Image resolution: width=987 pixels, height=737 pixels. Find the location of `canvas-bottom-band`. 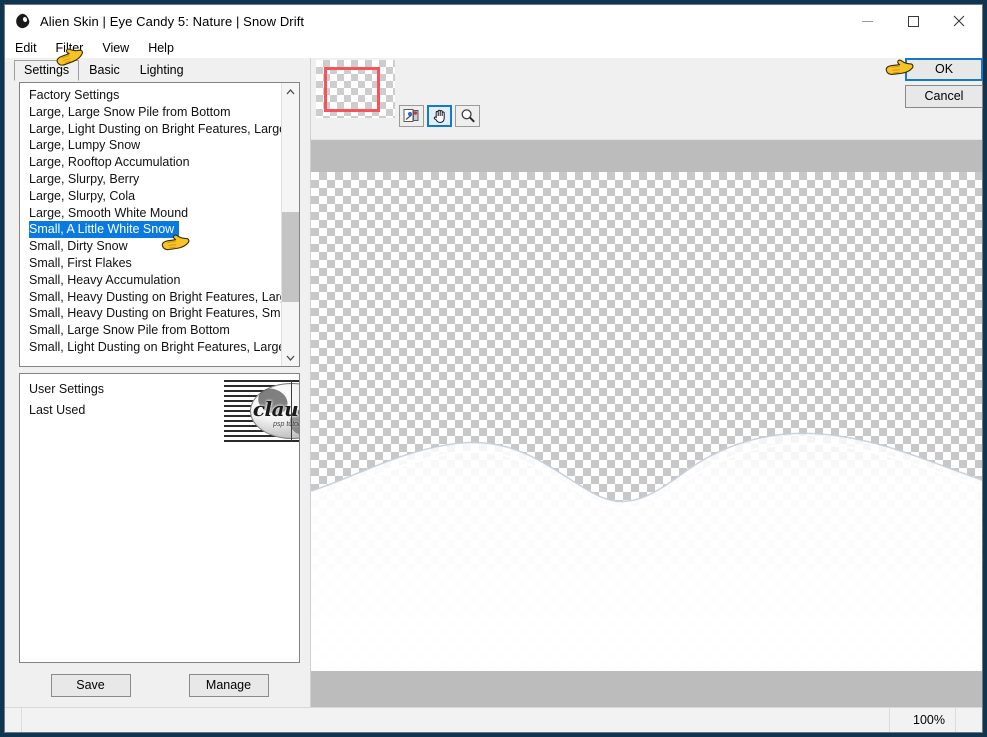

canvas-bottom-band is located at coordinates (646, 689).